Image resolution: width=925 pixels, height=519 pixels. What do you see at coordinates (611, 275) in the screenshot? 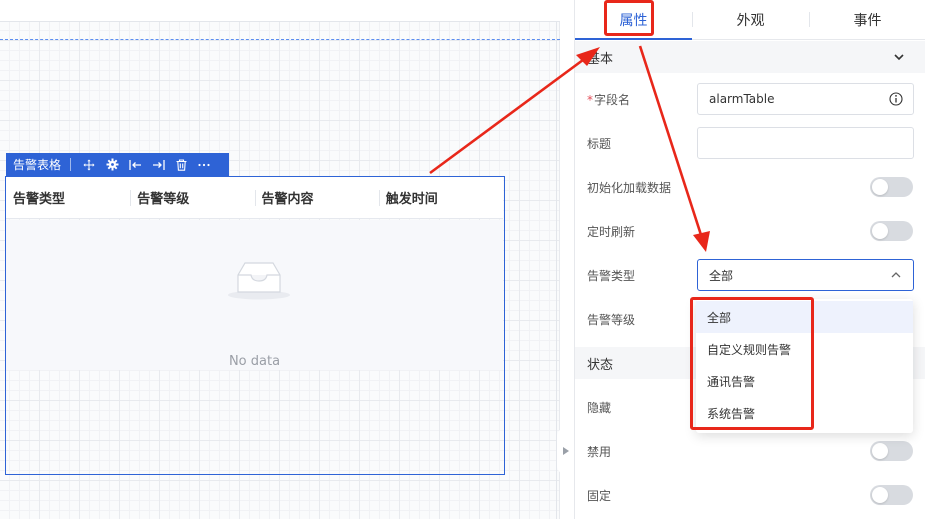
I see `alarm-type-label: 告警类型` at bounding box center [611, 275].